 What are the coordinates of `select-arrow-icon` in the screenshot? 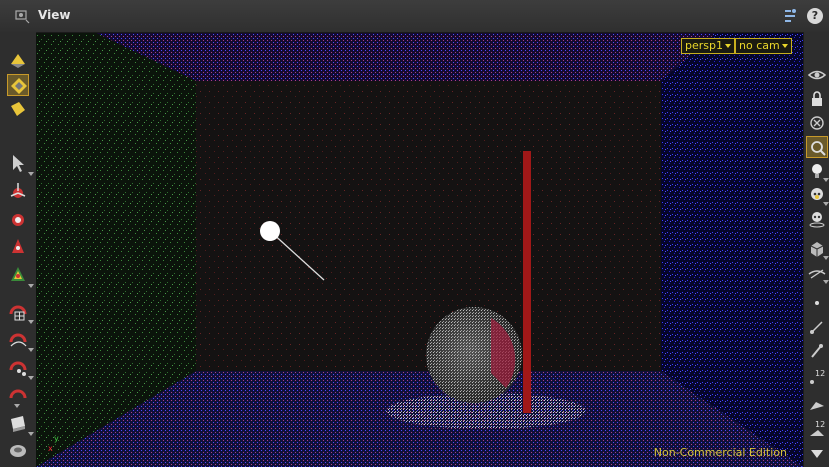 It's located at (18, 163).